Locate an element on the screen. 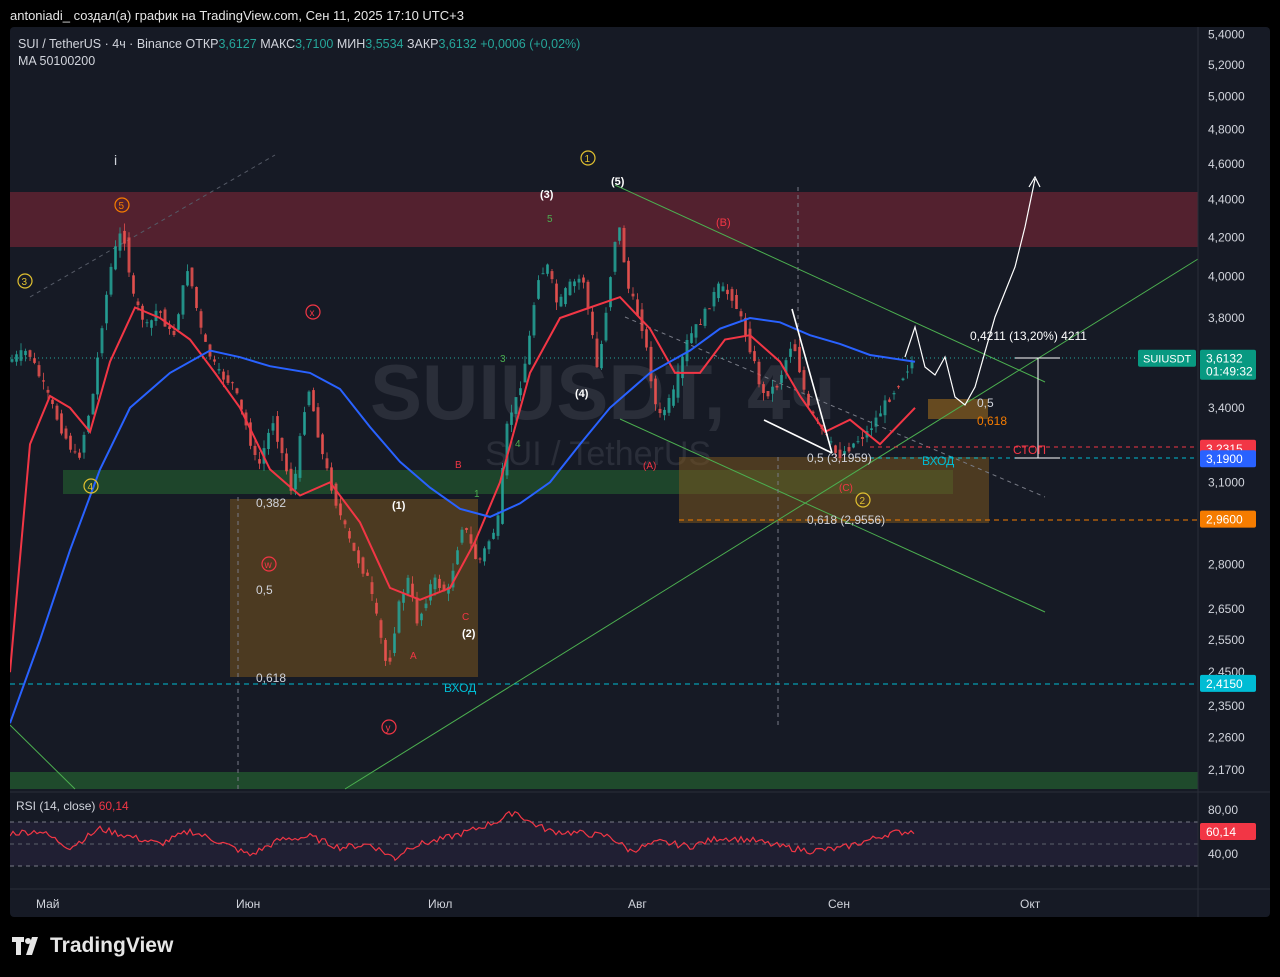 This screenshot has height=977, width=1280. legend-low: 3,5534 is located at coordinates (384, 44).